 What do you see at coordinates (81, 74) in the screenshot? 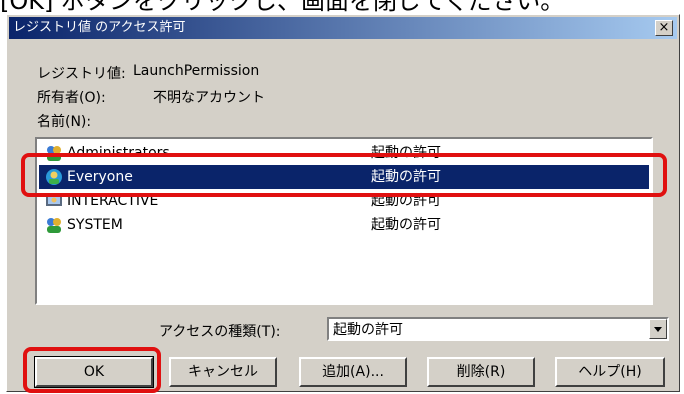
I see `registry-value-label: レジストリ値:` at bounding box center [81, 74].